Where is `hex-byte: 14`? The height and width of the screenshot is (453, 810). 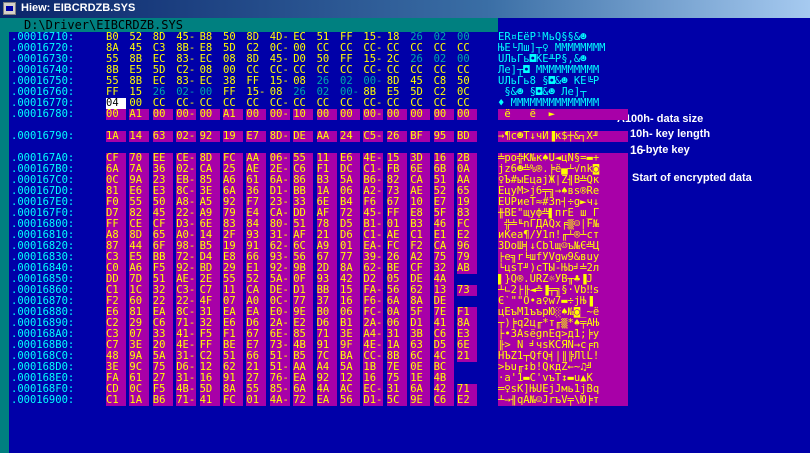 hex-byte: 14 is located at coordinates (139, 136).